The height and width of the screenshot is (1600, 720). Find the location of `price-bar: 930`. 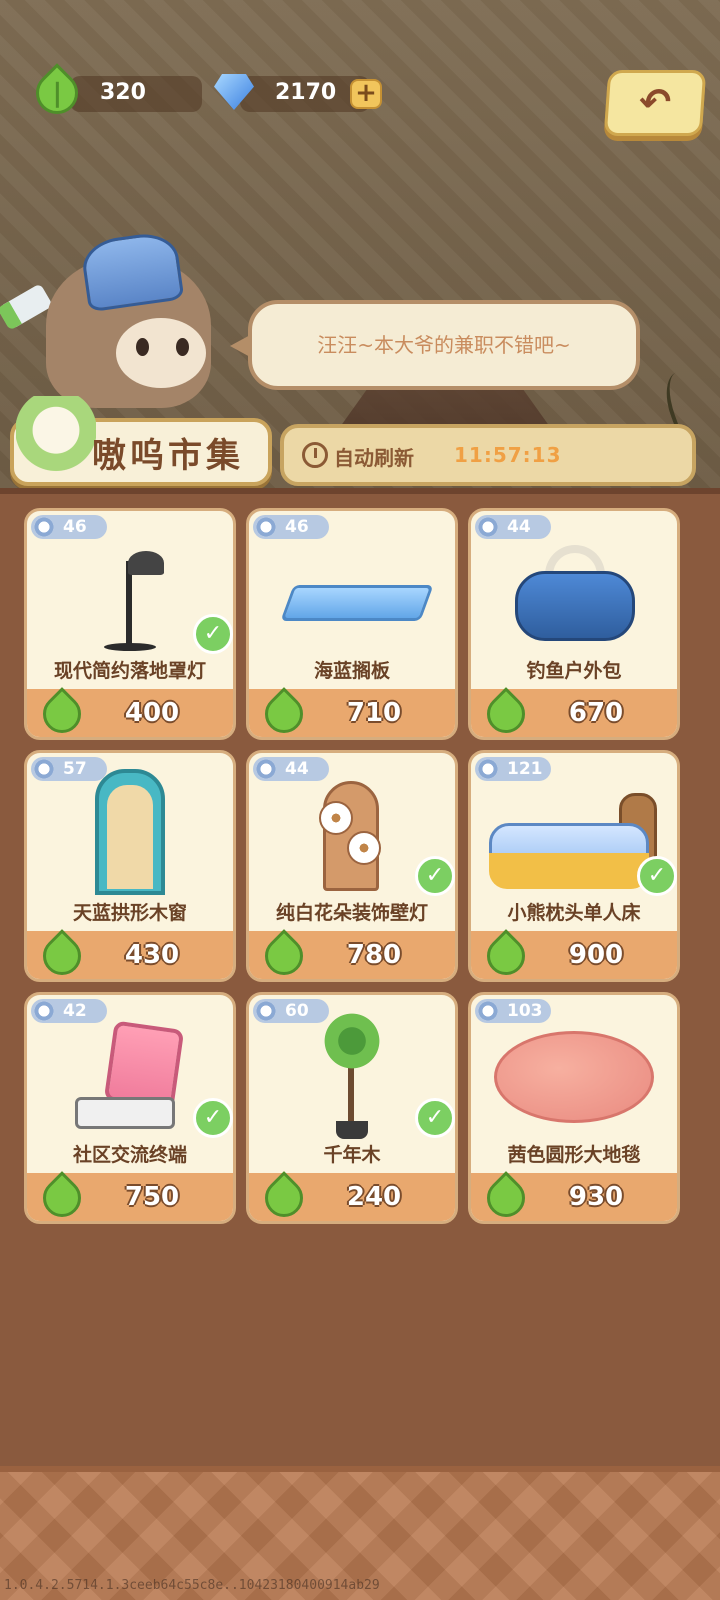

price-bar: 930 is located at coordinates (574, 1196).